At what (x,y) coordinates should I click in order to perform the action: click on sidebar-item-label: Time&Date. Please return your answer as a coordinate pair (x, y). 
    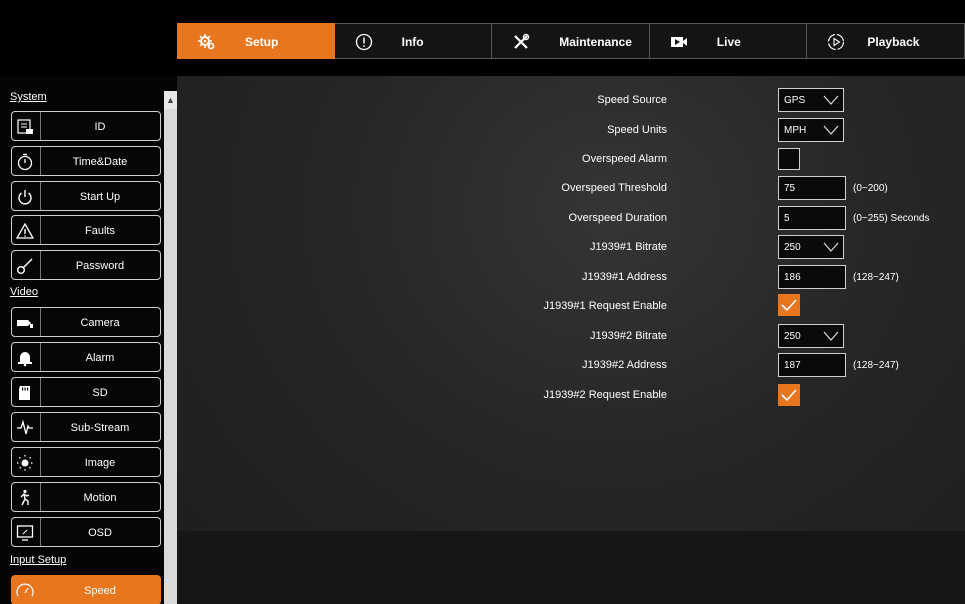
    Looking at the image, I should click on (100, 162).